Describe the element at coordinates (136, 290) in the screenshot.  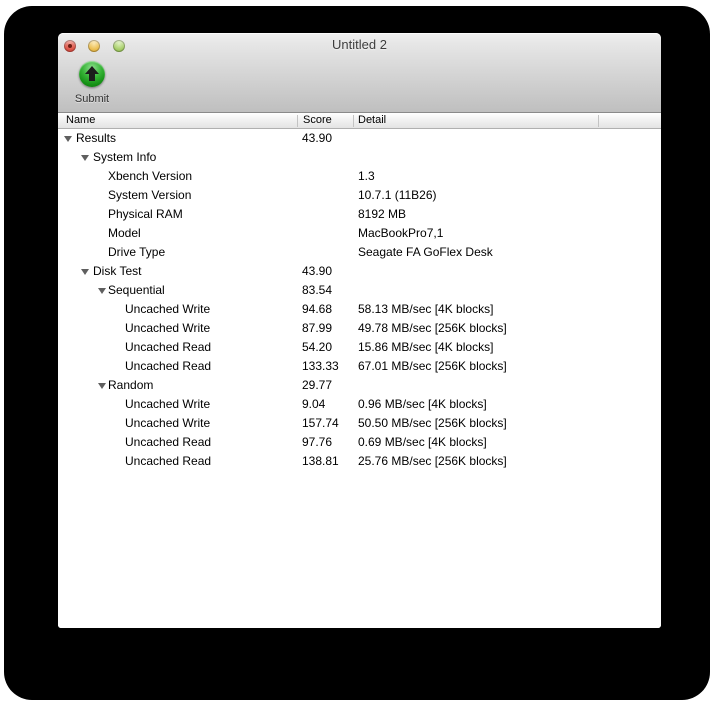
I see `row-name: Sequential` at that location.